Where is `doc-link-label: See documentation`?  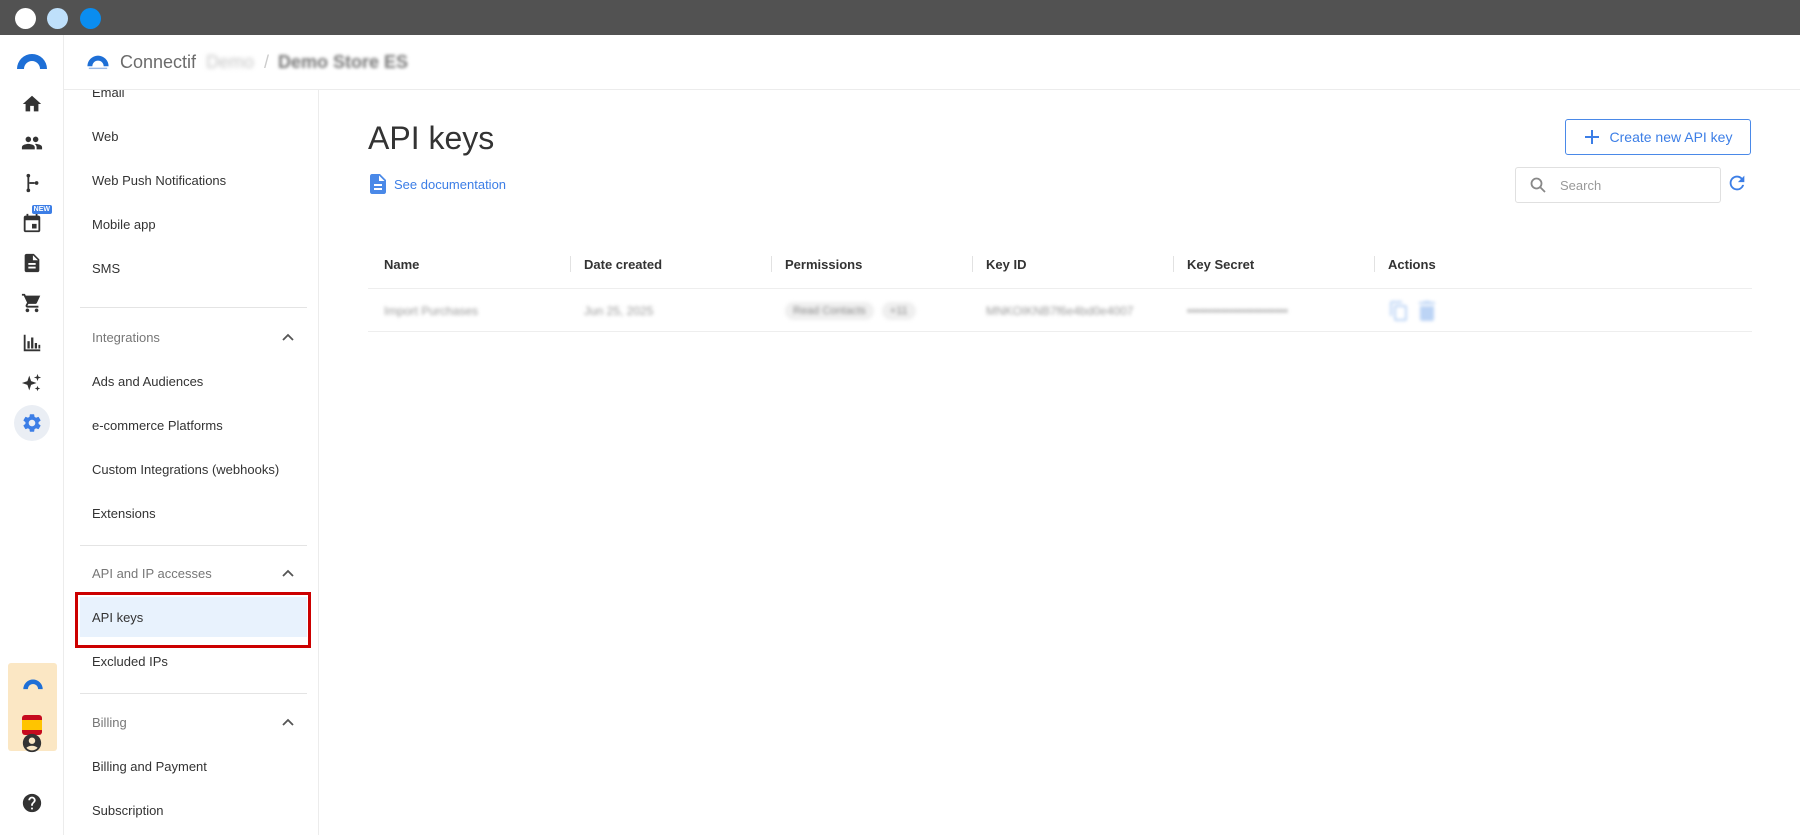 doc-link-label: See documentation is located at coordinates (450, 184).